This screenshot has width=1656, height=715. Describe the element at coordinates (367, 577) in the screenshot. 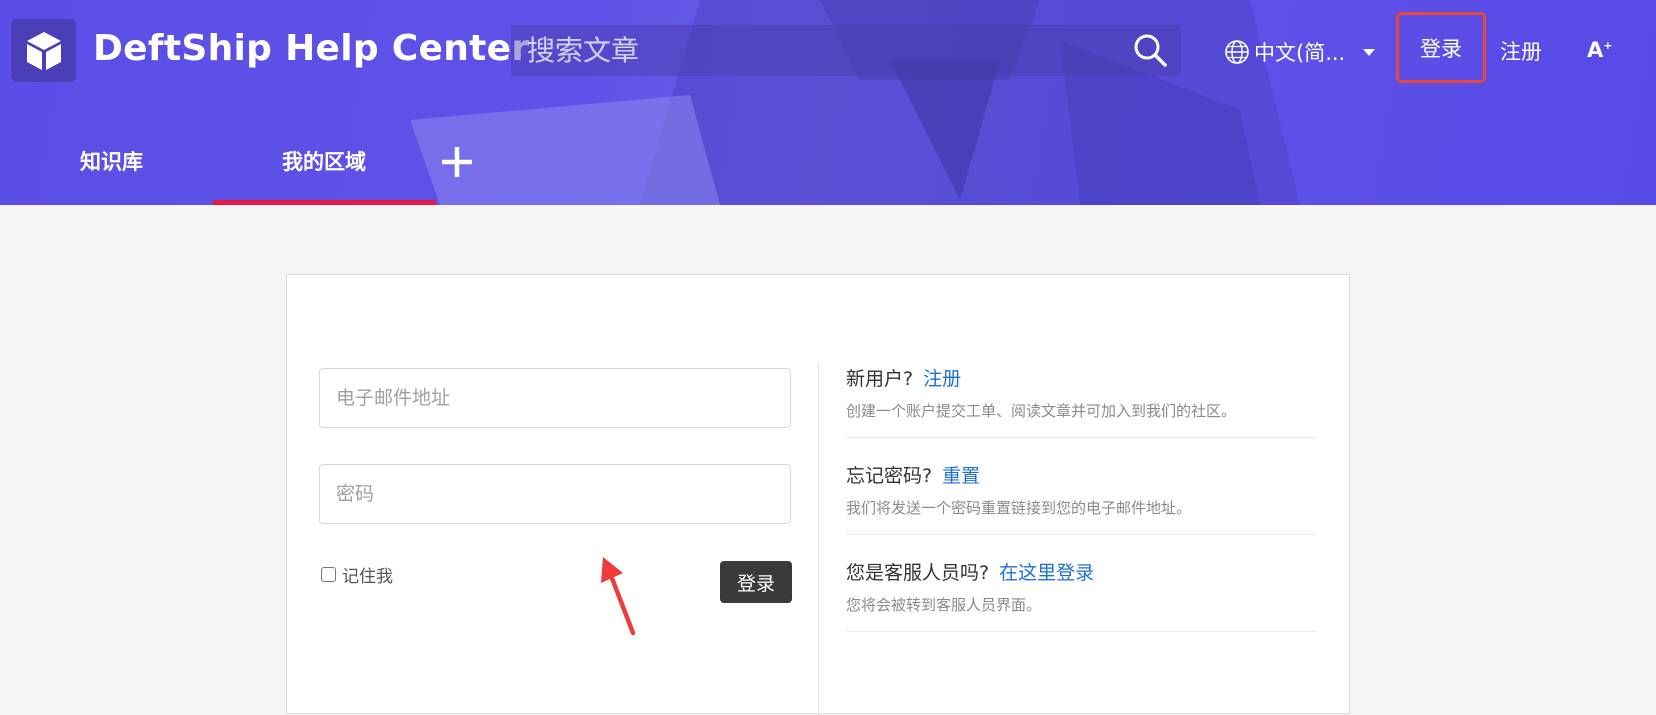

I see `remember-label: 记住我` at that location.